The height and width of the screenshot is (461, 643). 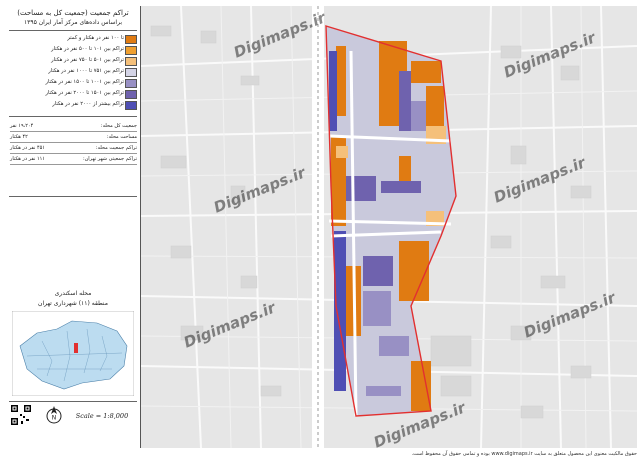 What do you see at coordinates (27, 148) in the screenshot?
I see `stat-value: ۴۵۱ نفر در هکتار` at bounding box center [27, 148].